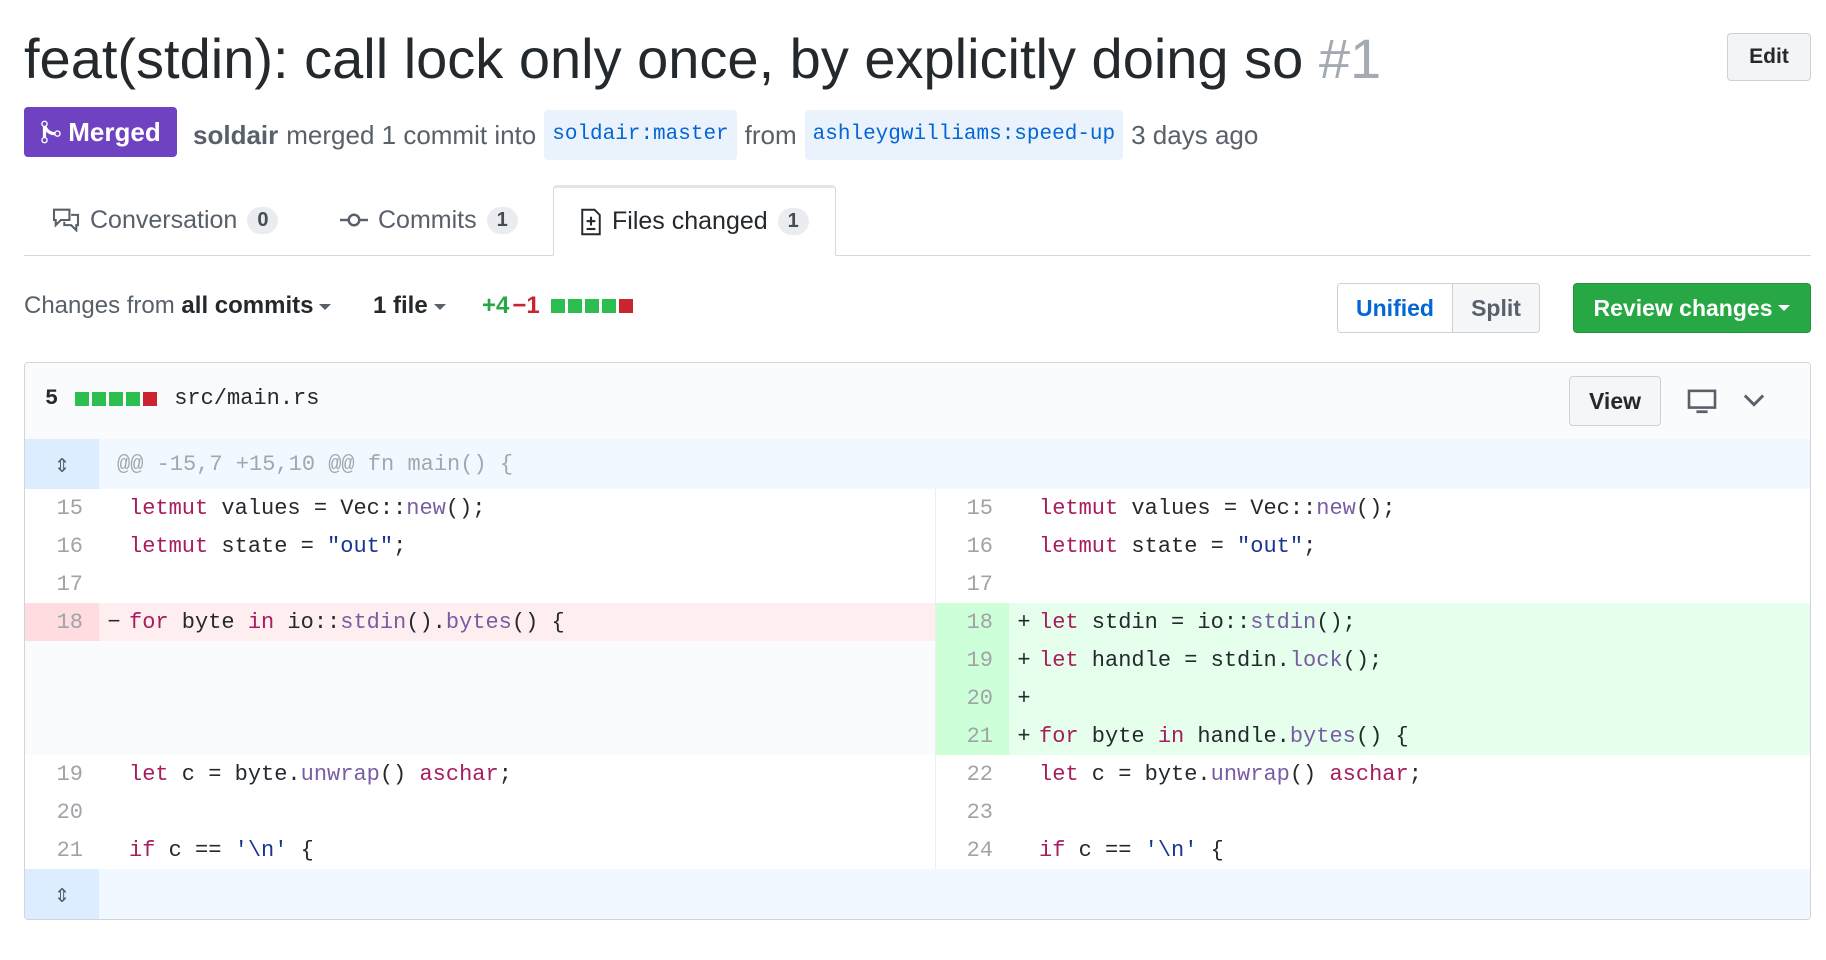 Image resolution: width=1826 pixels, height=960 pixels. I want to click on left-line-number: 18, so click(62, 622).